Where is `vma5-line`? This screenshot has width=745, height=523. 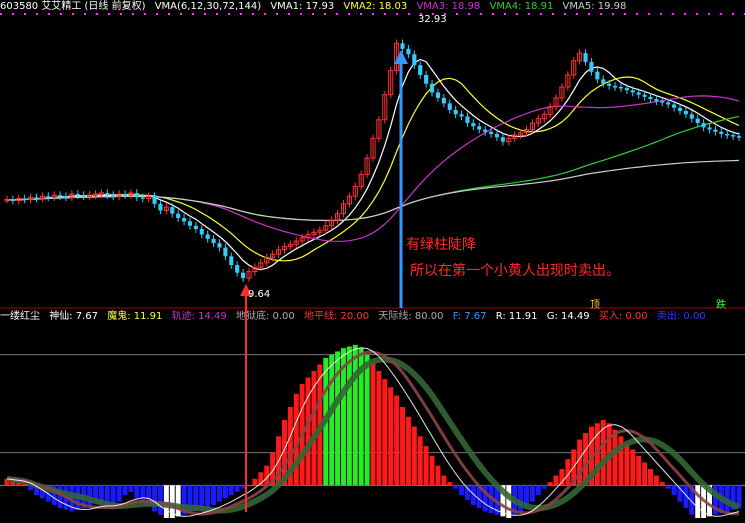 vma5-line is located at coordinates (373, 190).